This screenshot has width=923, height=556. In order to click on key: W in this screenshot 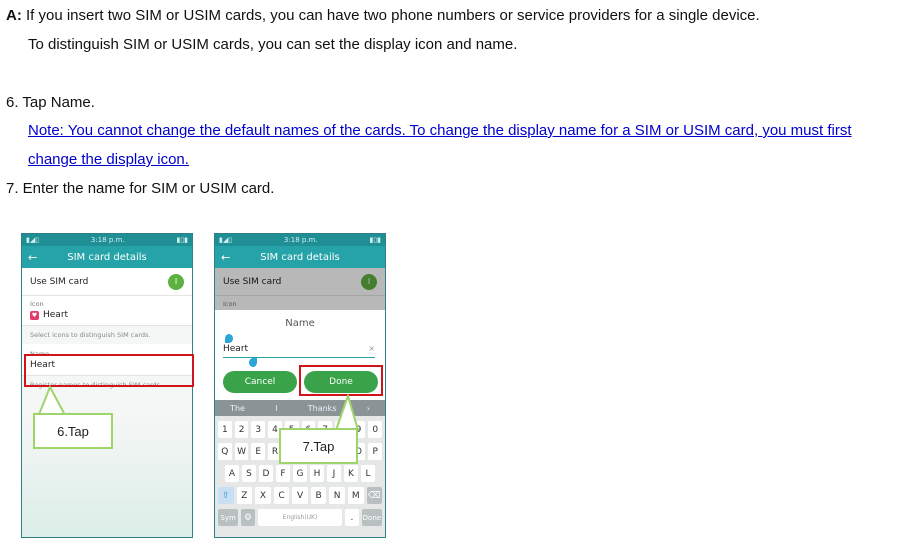, I will do `click(241, 451)`.